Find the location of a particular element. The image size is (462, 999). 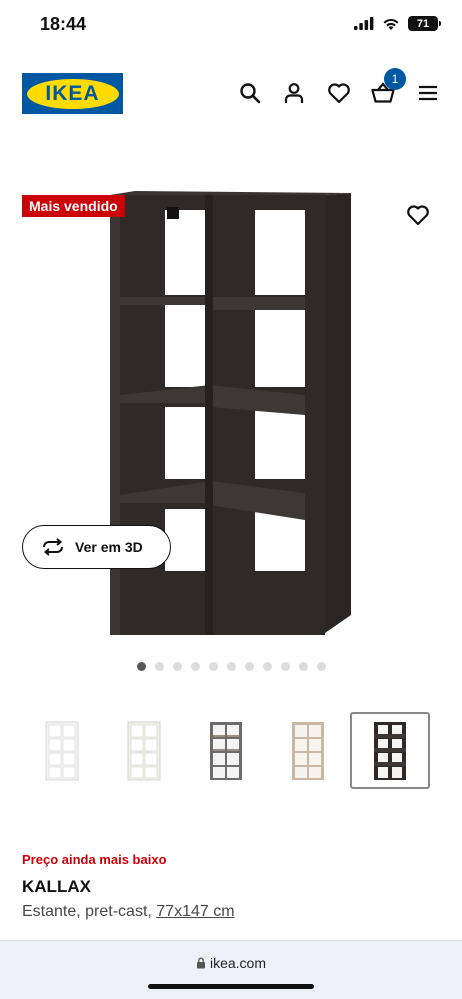

url-display: ikea.com is located at coordinates (231, 963).